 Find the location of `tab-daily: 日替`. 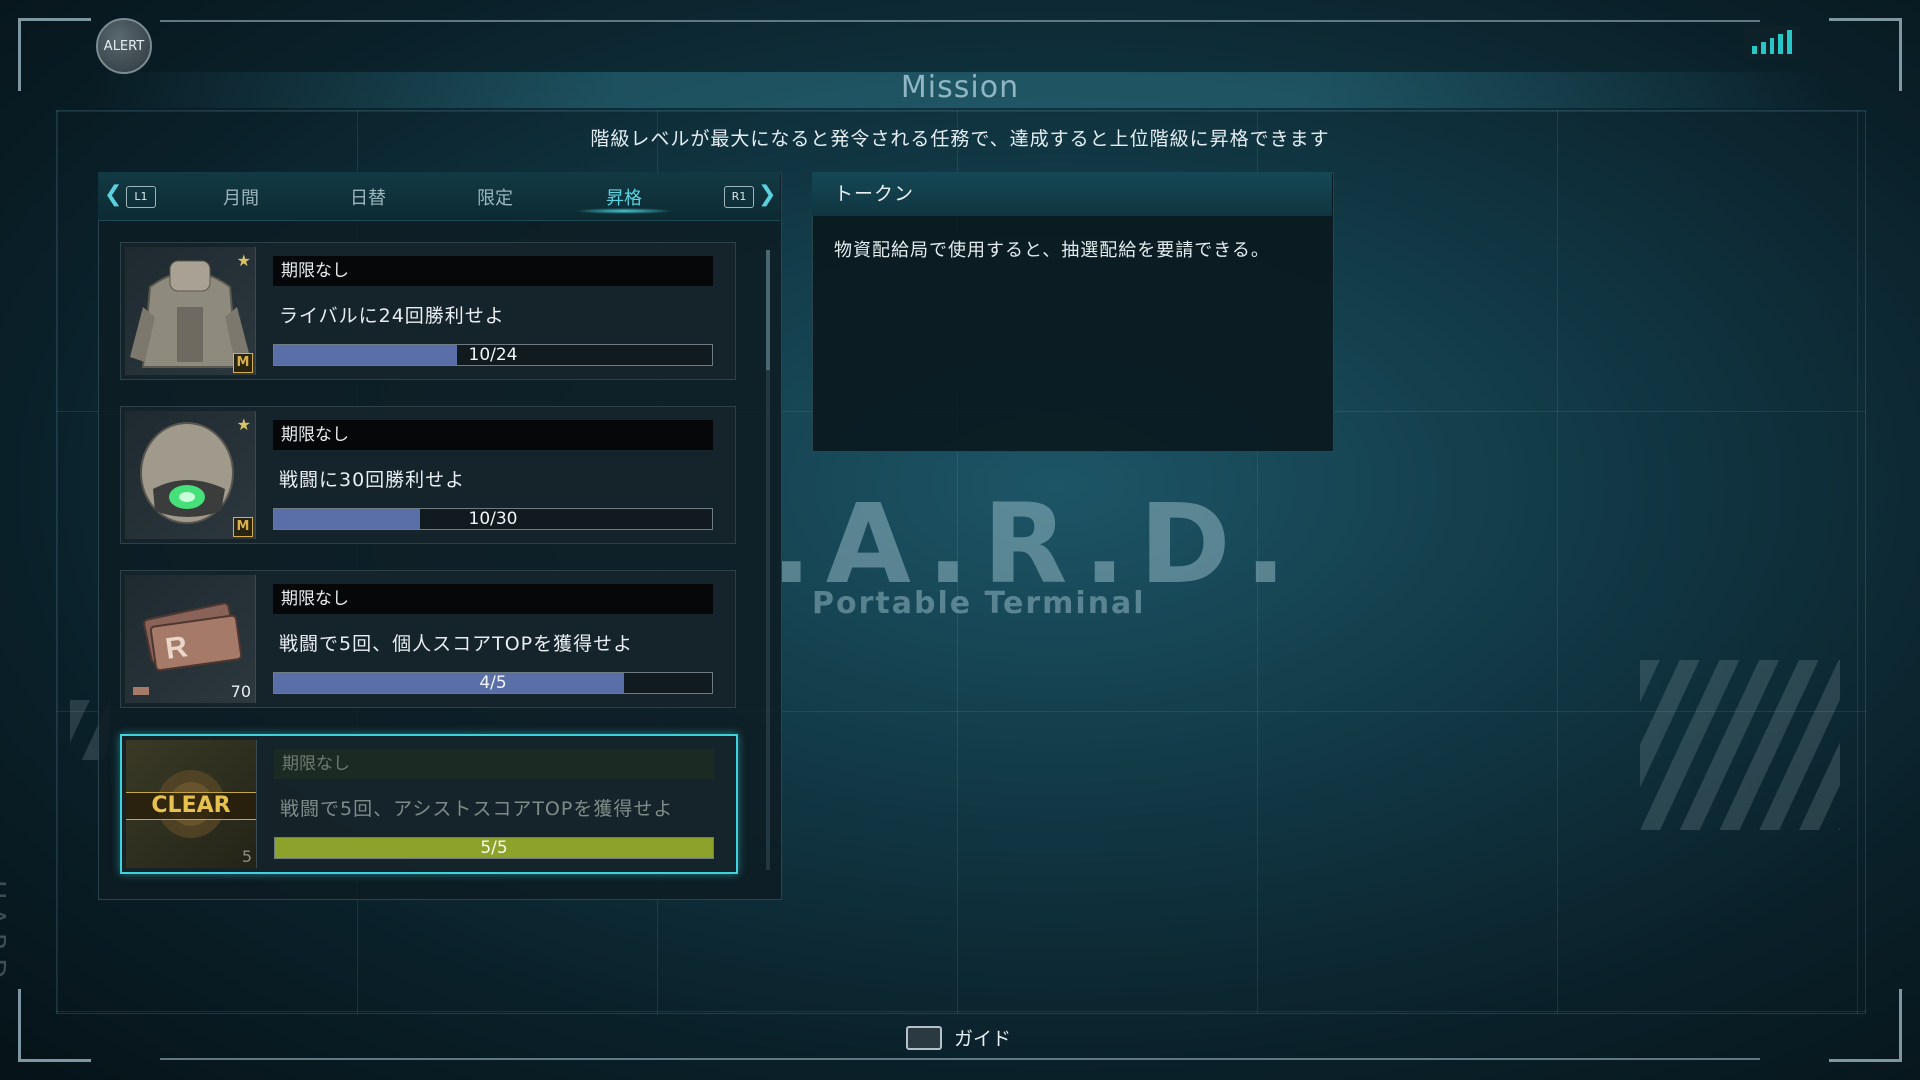

tab-daily: 日替 is located at coordinates (368, 197).